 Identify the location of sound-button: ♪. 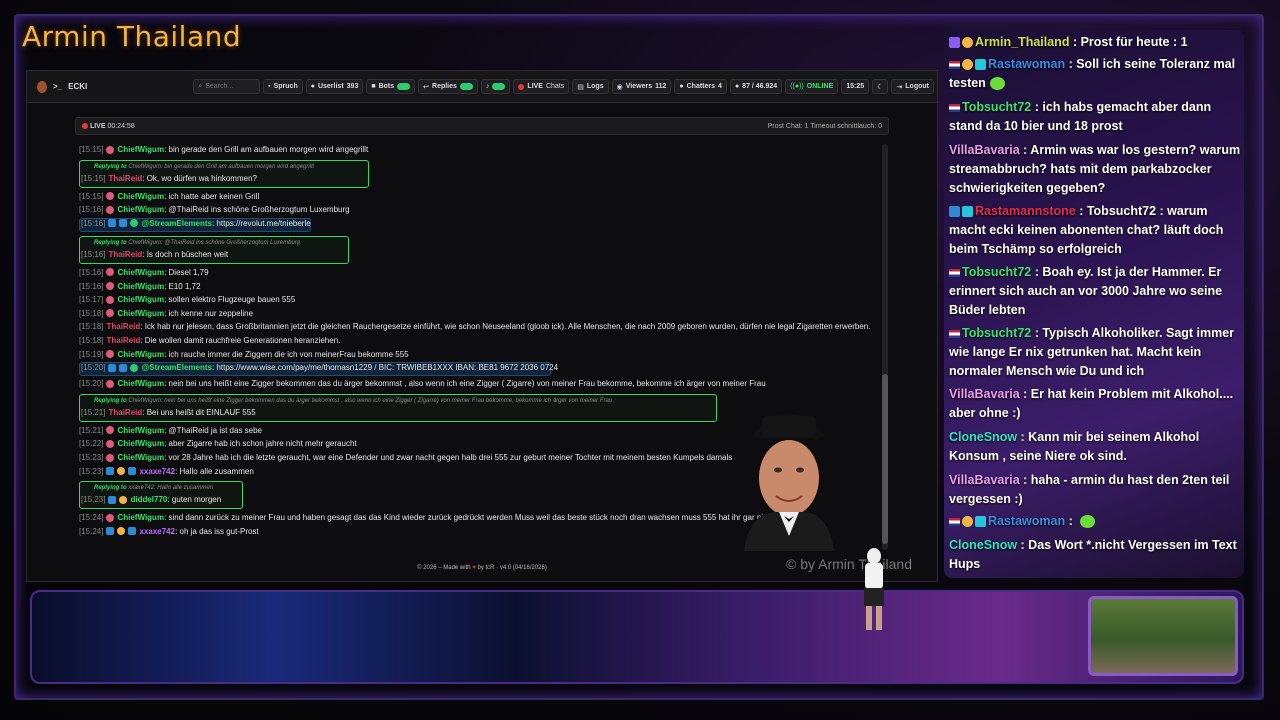
(495, 86).